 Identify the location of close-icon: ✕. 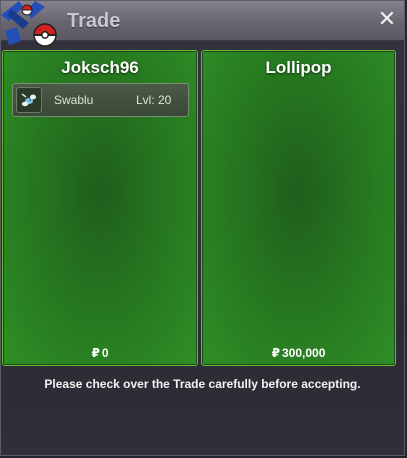
(387, 19).